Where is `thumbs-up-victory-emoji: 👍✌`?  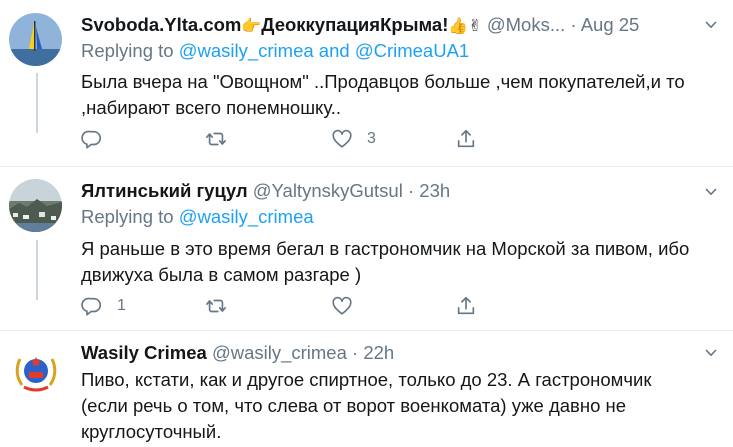
thumbs-up-victory-emoji: 👍✌ is located at coordinates (465, 26).